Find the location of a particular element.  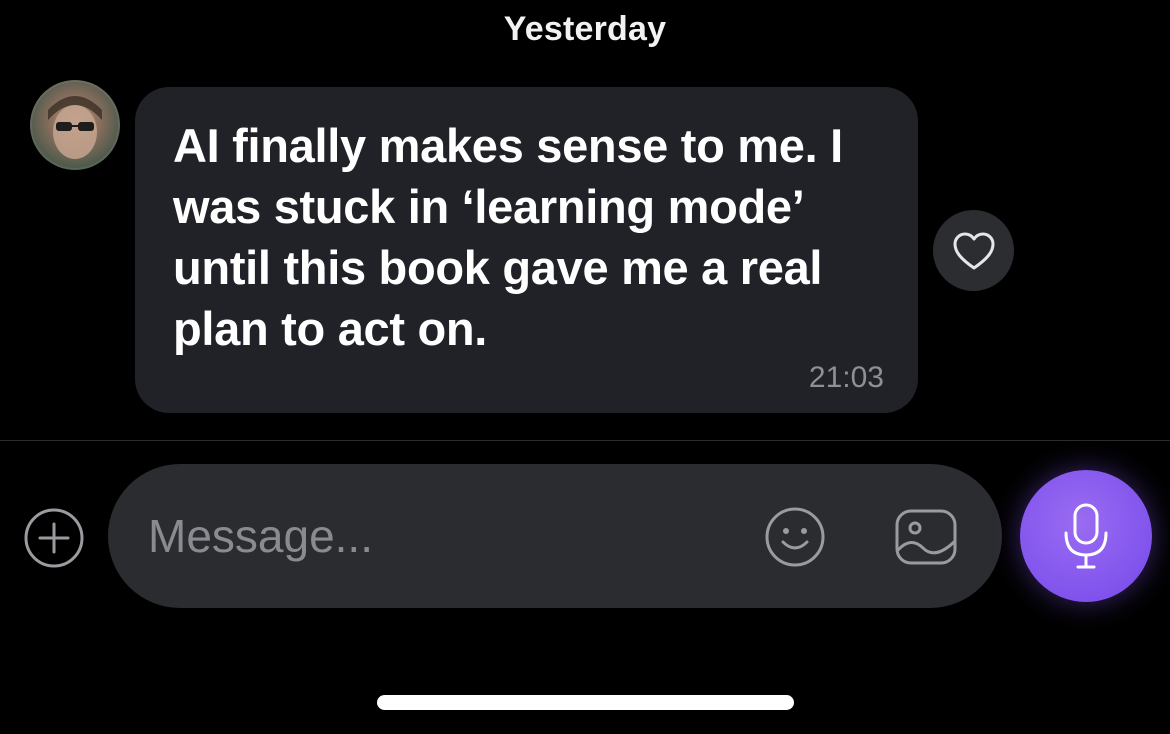

date-separator: Yesterday is located at coordinates (585, 29).